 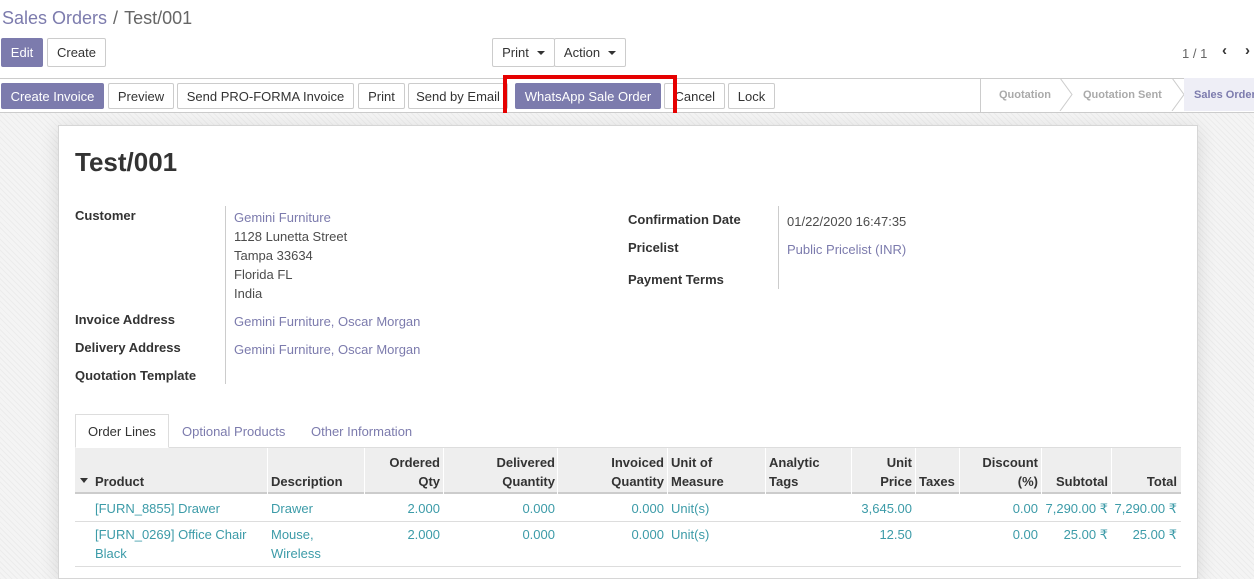 I want to click on action-dropdown: Action, so click(x=590, y=52).